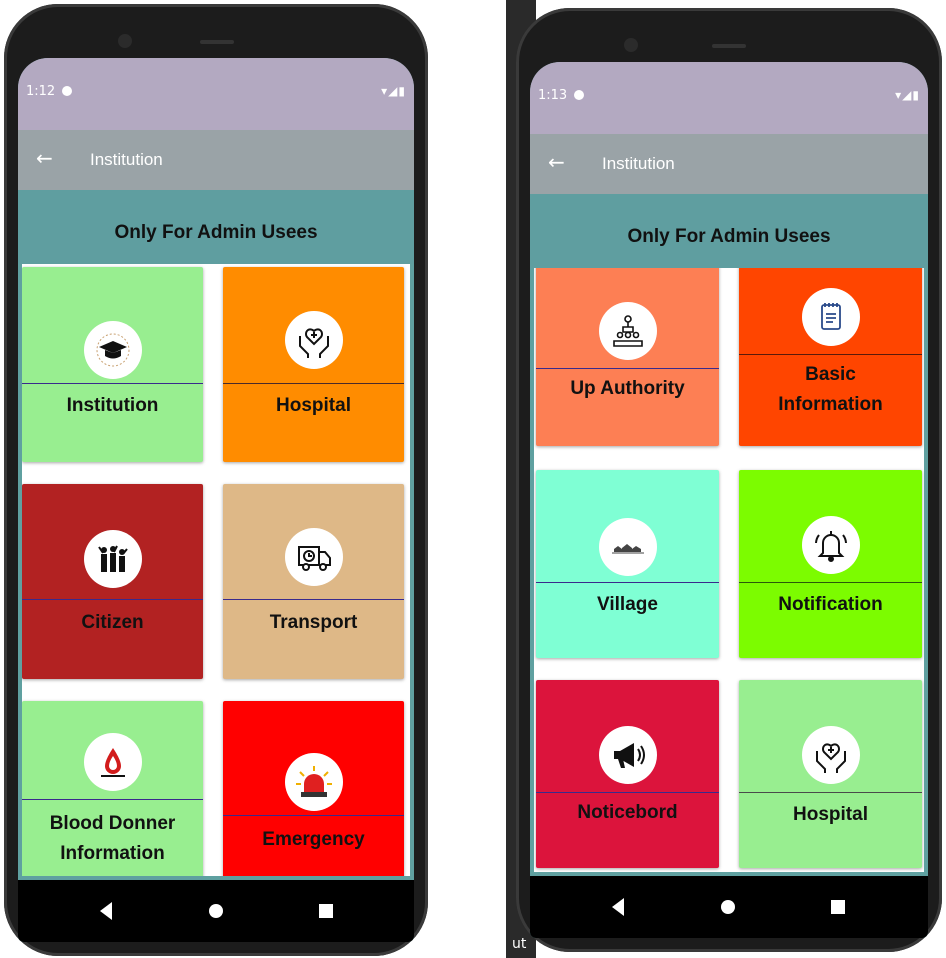  What do you see at coordinates (519, 944) in the screenshot?
I see `background-edge-text: ut` at bounding box center [519, 944].